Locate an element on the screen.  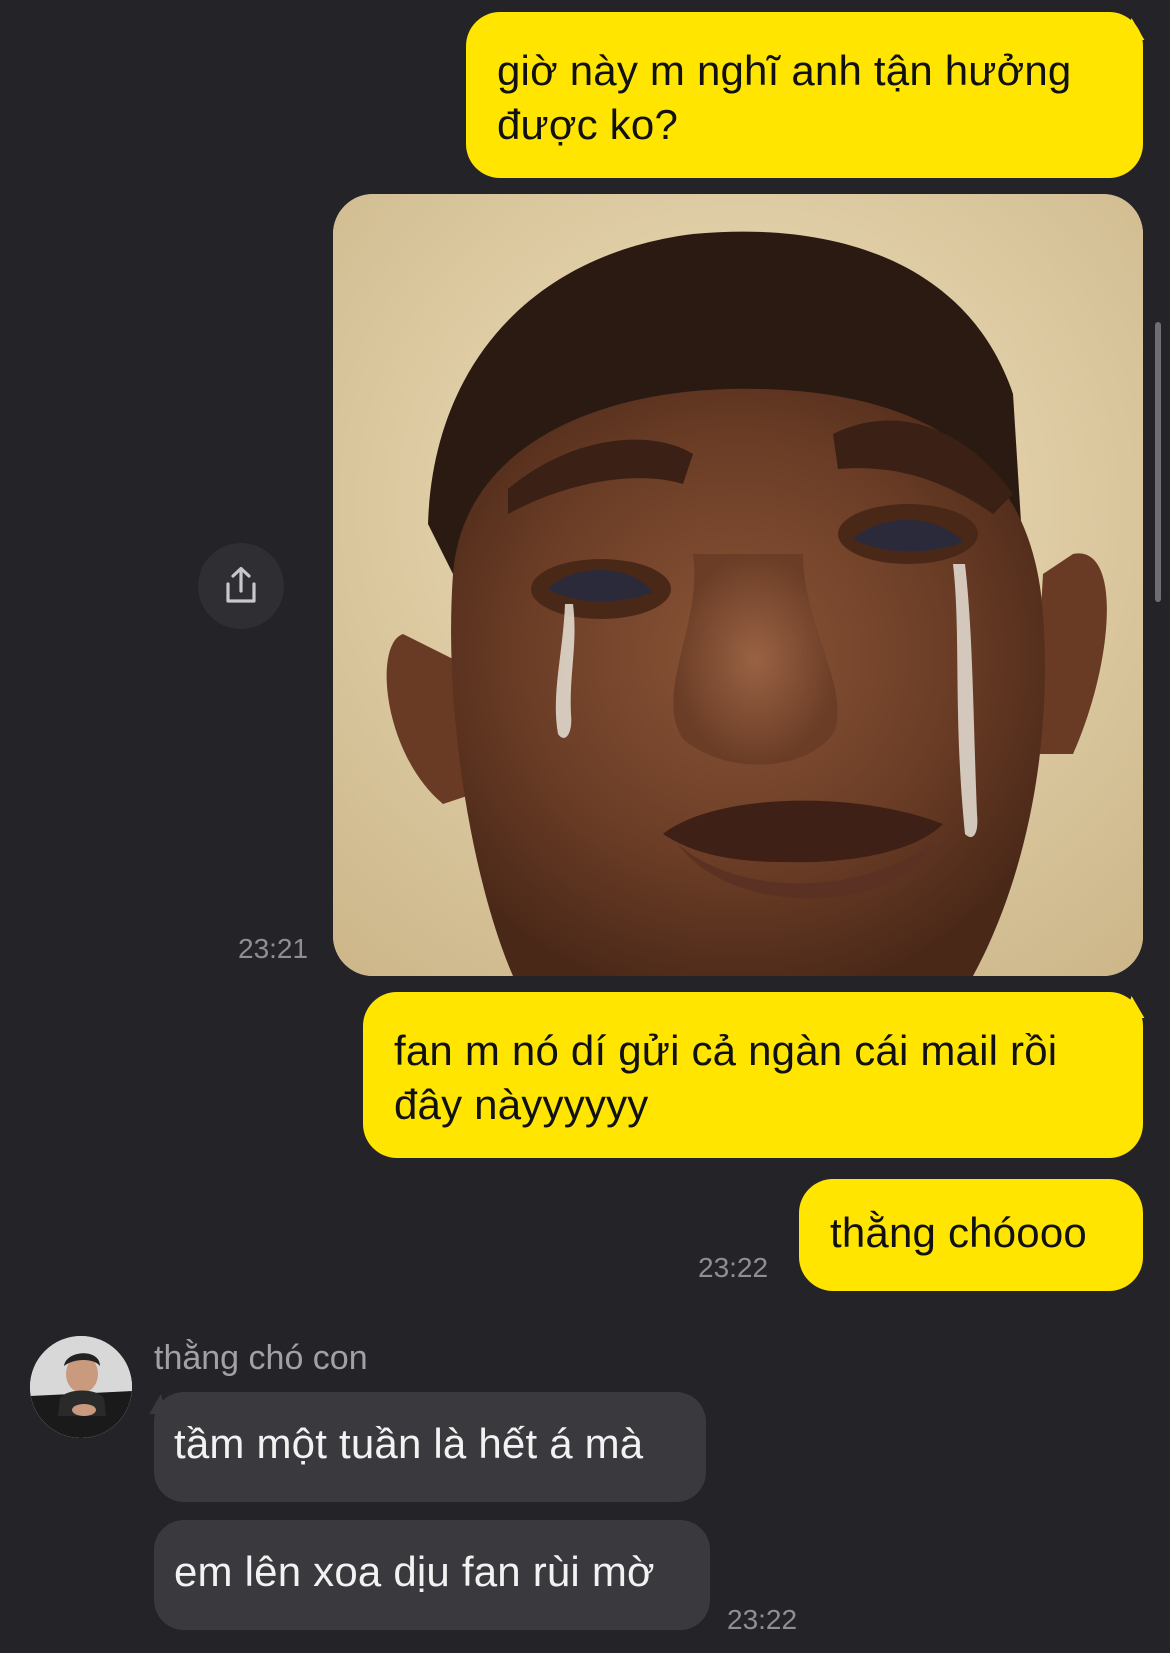
avatar-image is located at coordinates (81, 1387).